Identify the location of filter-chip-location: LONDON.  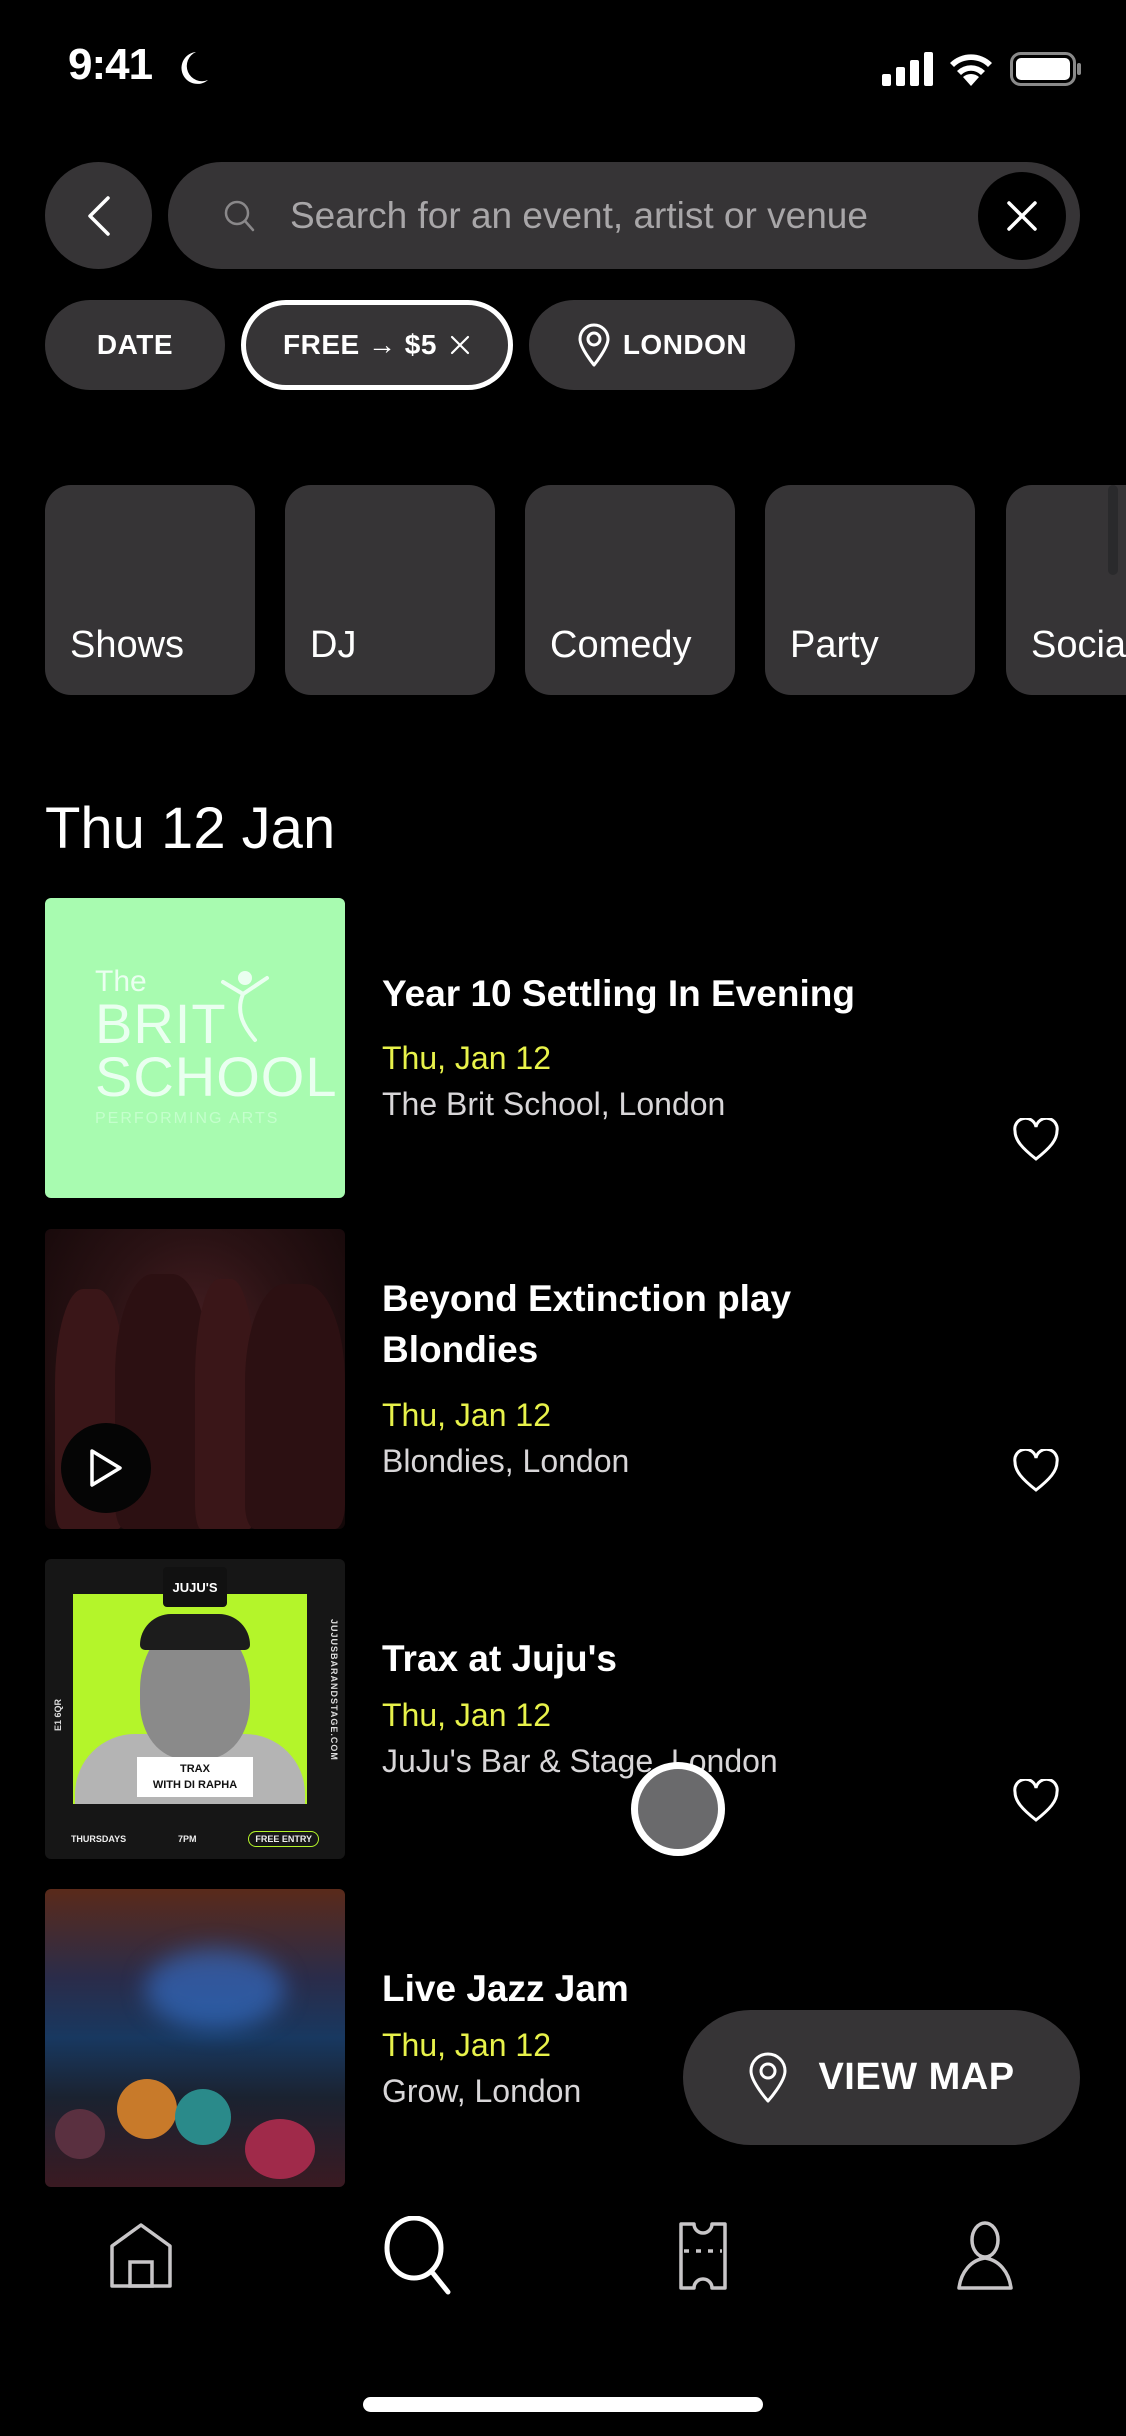
(662, 345).